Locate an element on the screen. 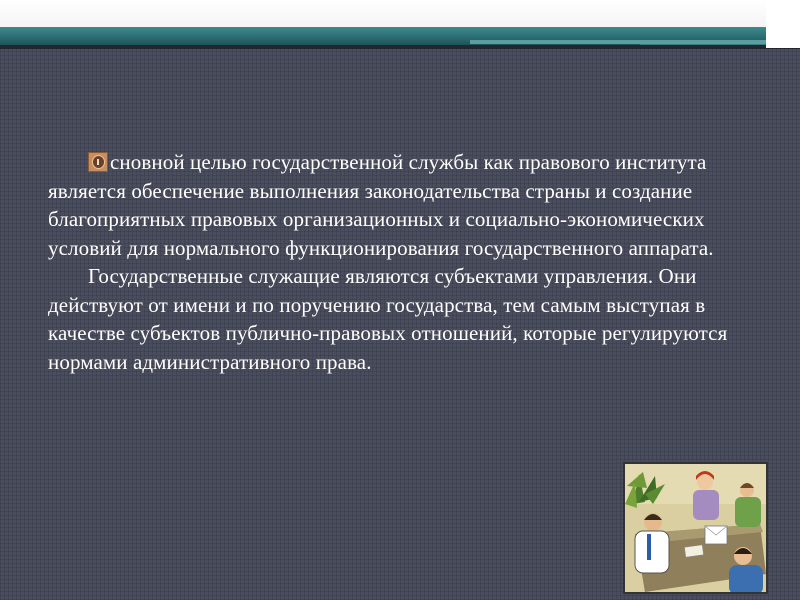  office-meeting-illustration is located at coordinates (695, 528).